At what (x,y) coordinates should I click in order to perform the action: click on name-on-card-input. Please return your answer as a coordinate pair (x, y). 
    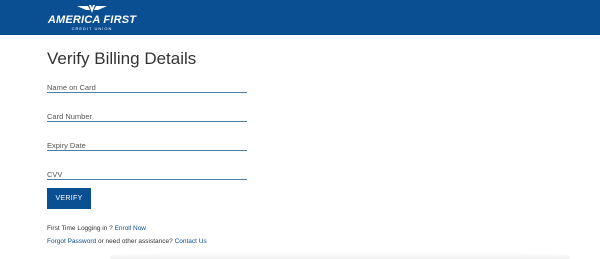
    Looking at the image, I should click on (147, 87).